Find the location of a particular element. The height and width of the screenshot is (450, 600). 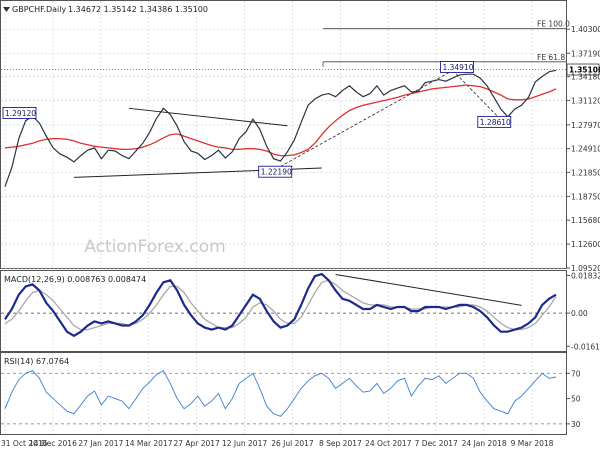

x-tick-label: 12 Jun 2017 is located at coordinates (244, 443).